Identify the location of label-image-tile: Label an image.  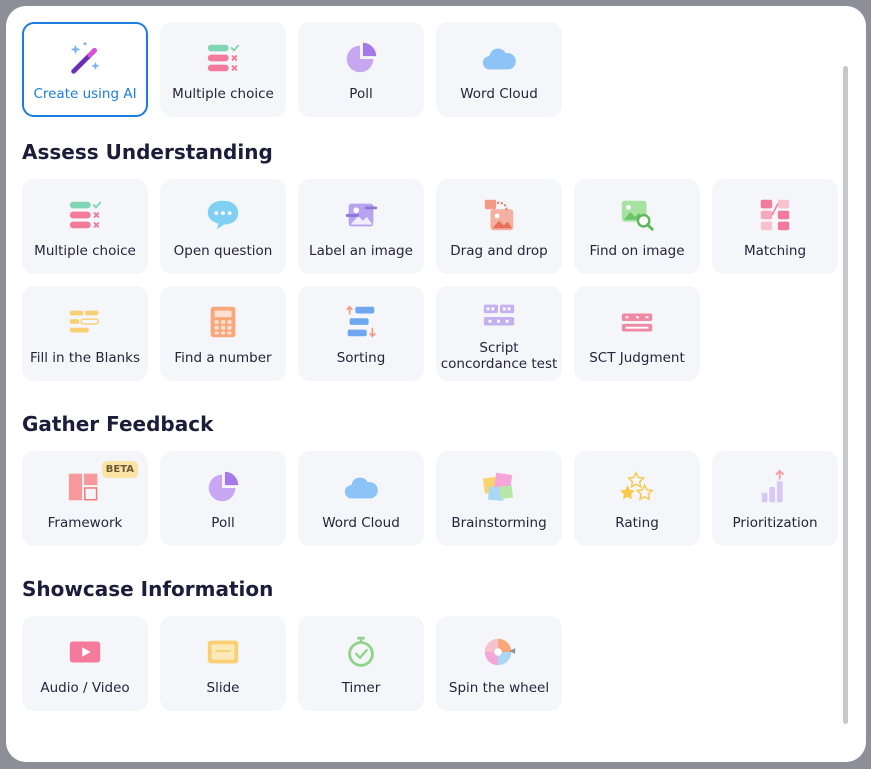
(361, 226).